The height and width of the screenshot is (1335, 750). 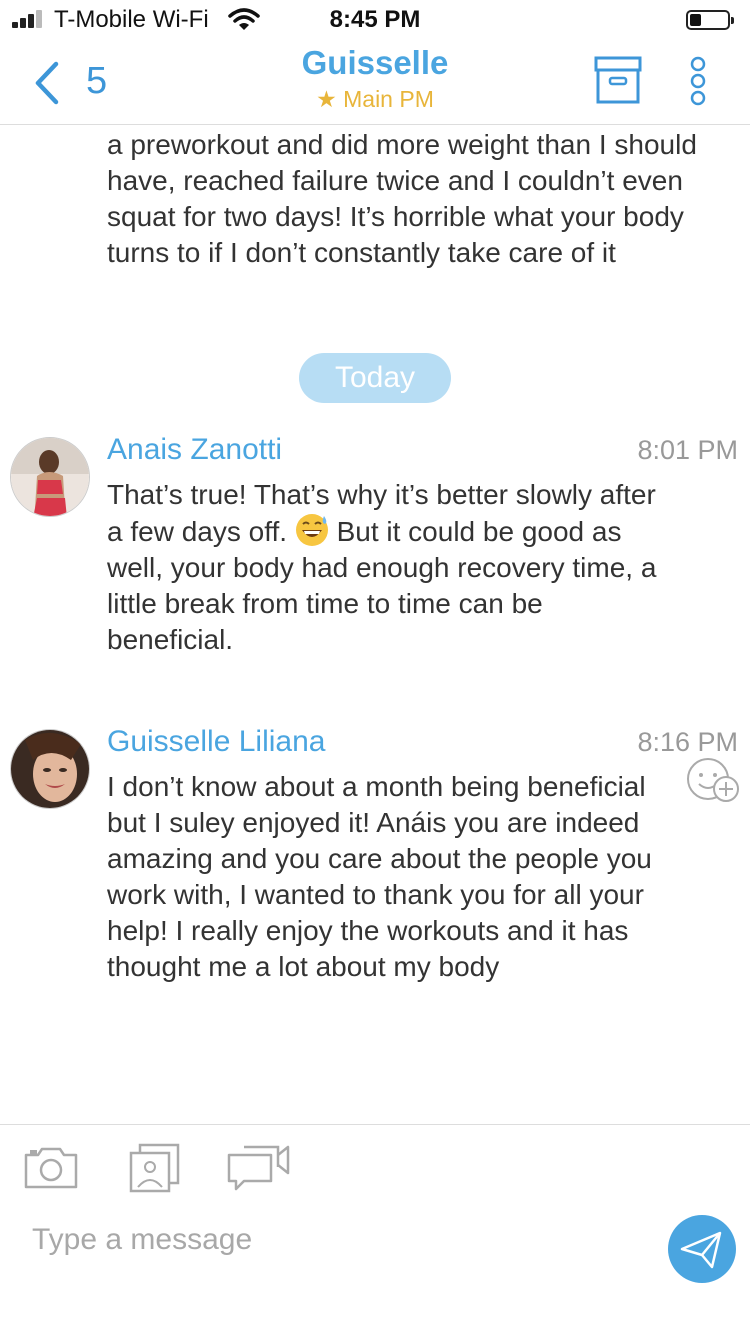 I want to click on more-vertical-icon, so click(x=698, y=83).